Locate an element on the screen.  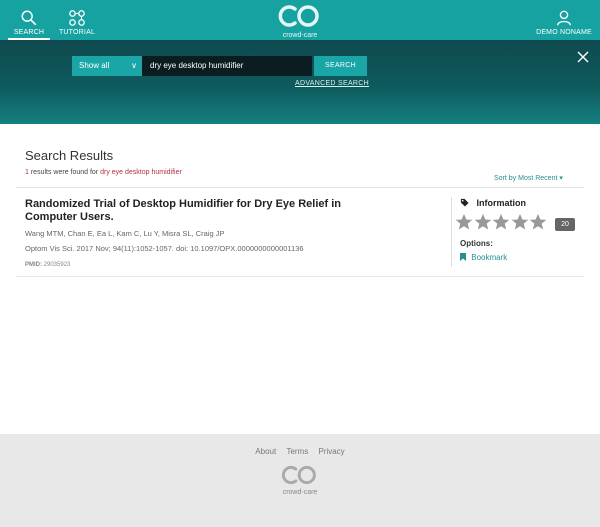
bookmark-icon is located at coordinates (463, 257).